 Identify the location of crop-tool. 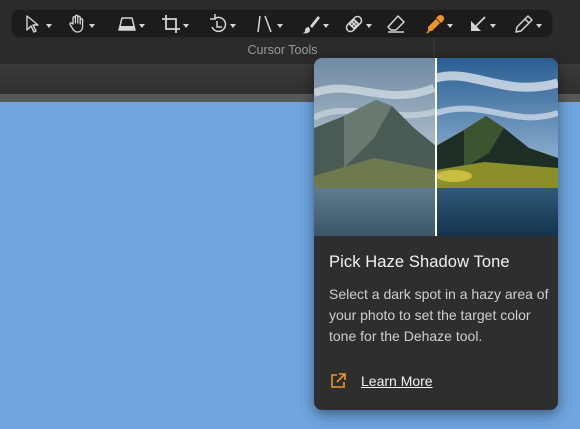
(172, 23).